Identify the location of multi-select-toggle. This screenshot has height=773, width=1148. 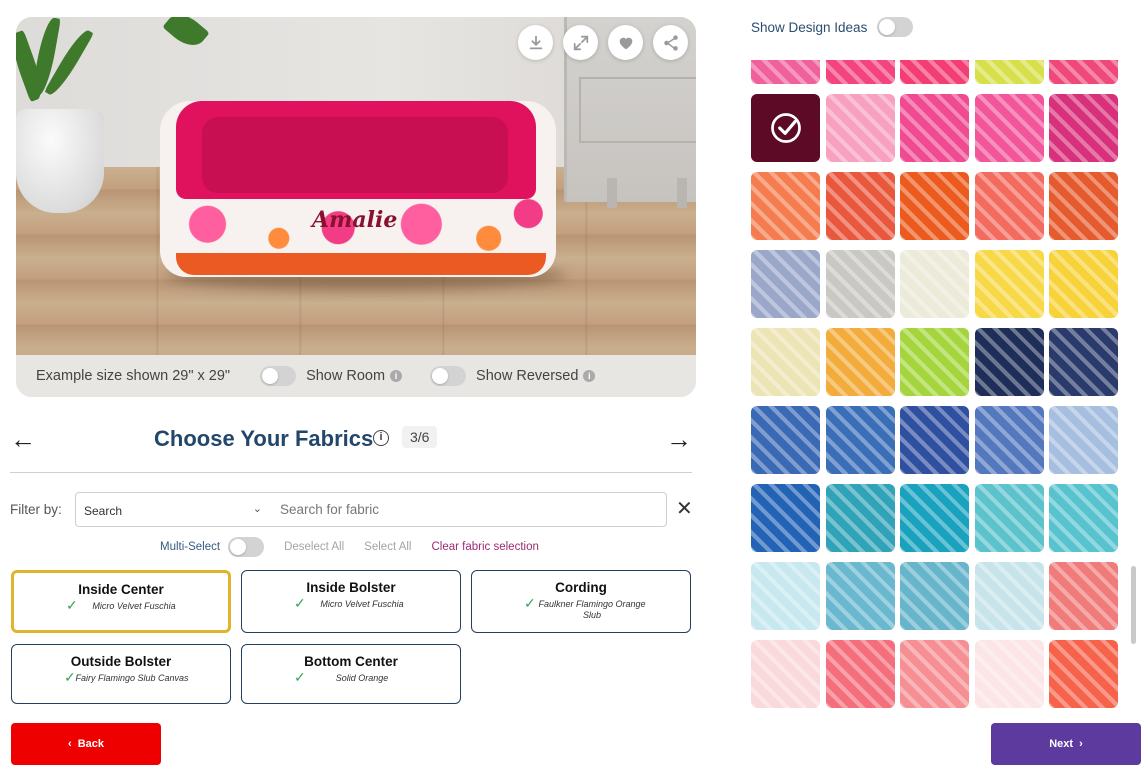
(246, 547).